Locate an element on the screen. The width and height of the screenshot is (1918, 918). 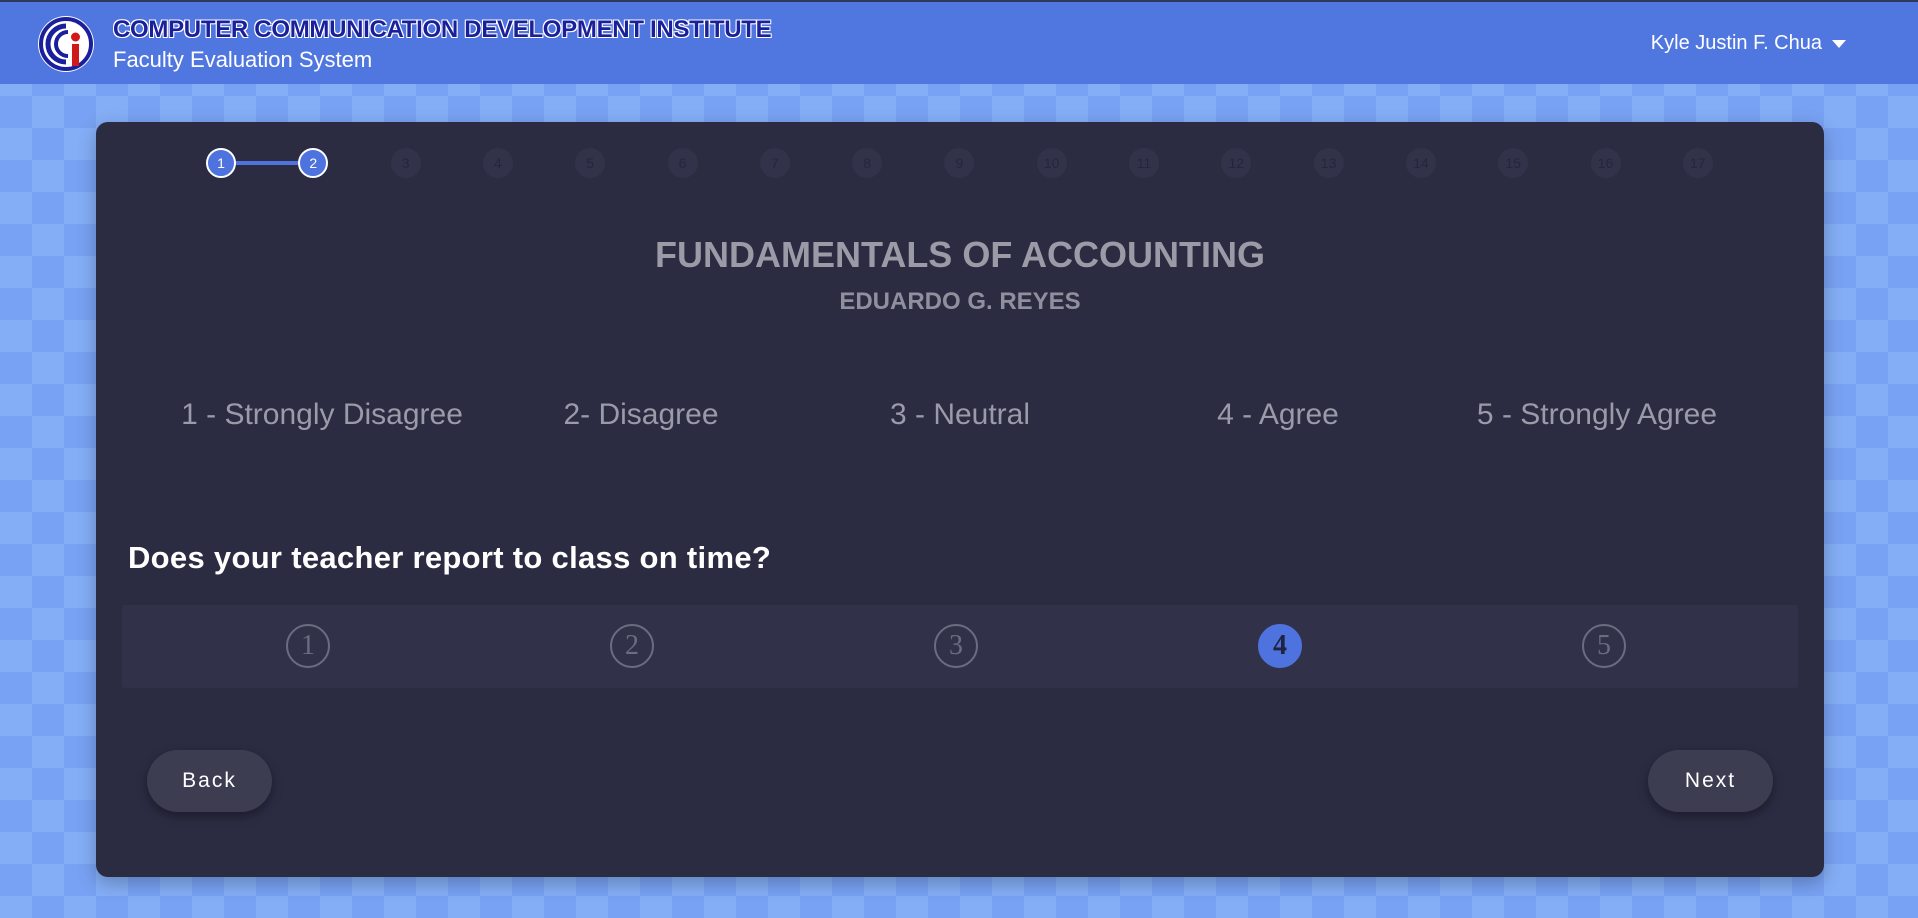
scale-label-4: 4 - Agree is located at coordinates (1278, 414).